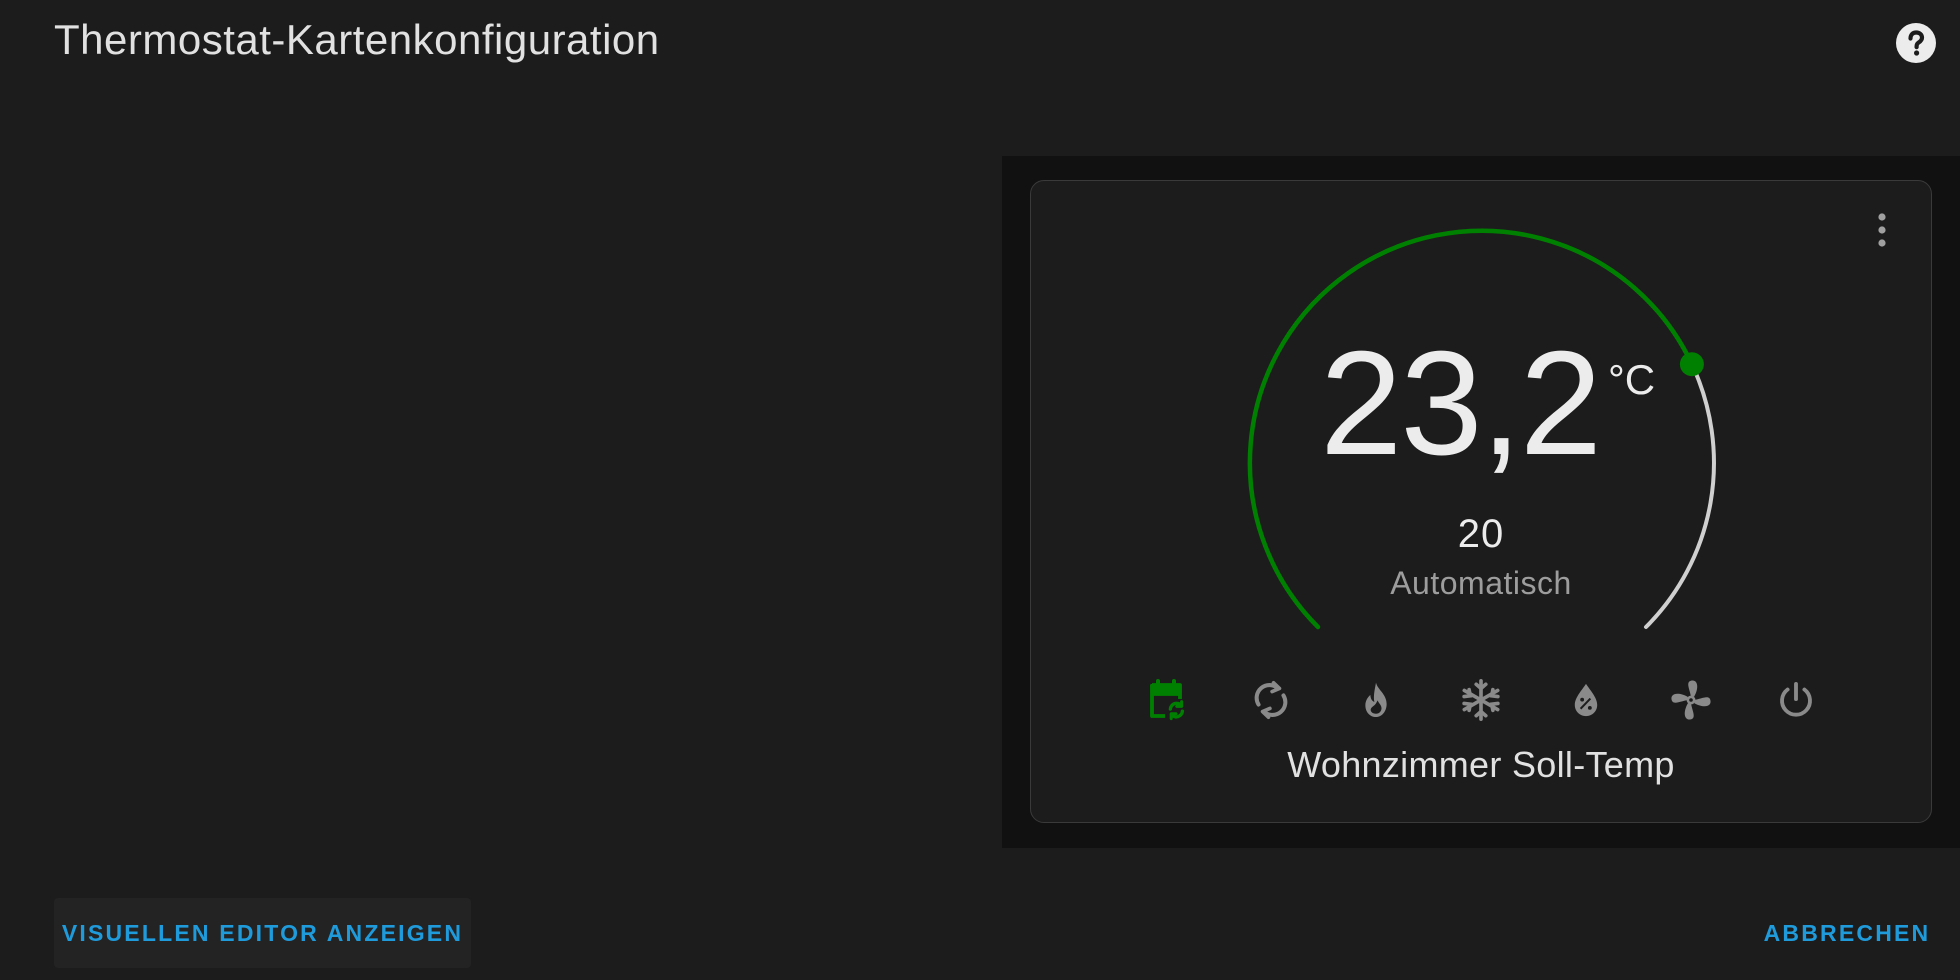 Image resolution: width=1960 pixels, height=980 pixels. Describe the element at coordinates (1481, 764) in the screenshot. I see `card-entity-name: Wohnzimmer Soll-Temp` at that location.